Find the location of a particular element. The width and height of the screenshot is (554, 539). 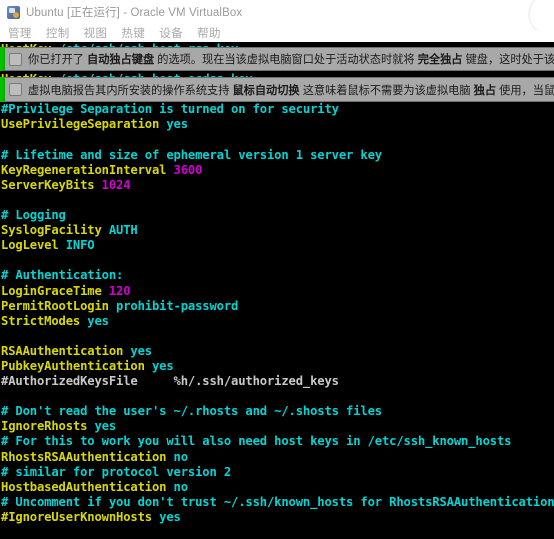

terminal-line: HostbasedAuthentication no is located at coordinates (277, 487).